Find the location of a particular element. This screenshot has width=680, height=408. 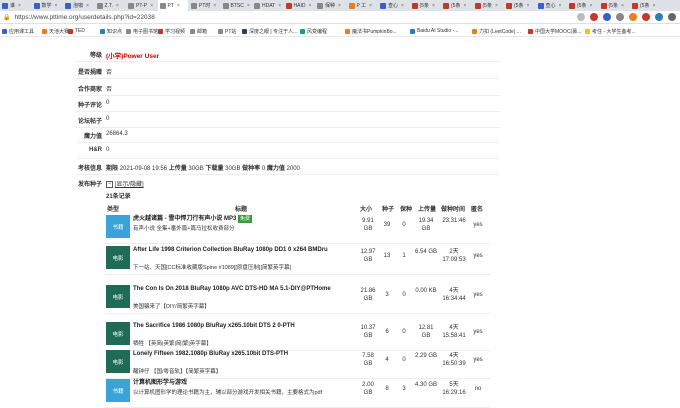

col-anonymous: 匿名 is located at coordinates (477, 208).